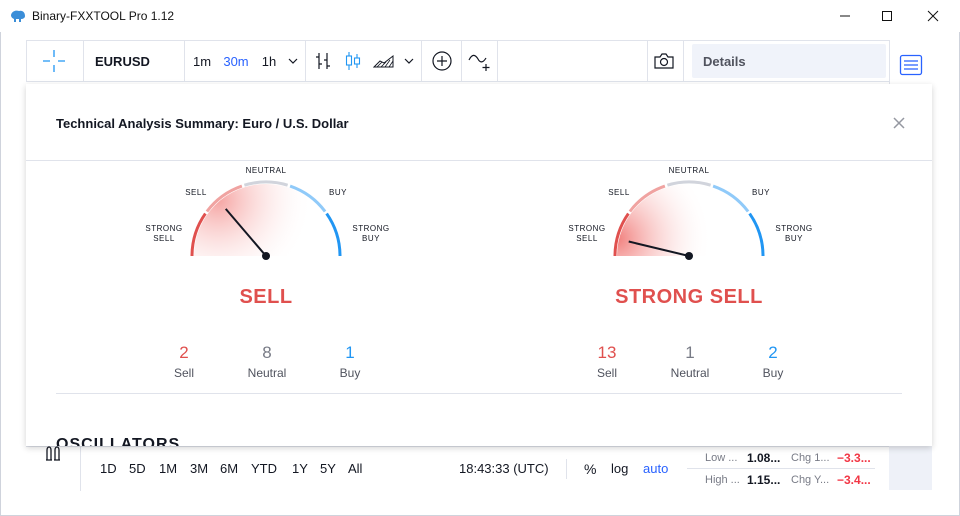 The height and width of the screenshot is (516, 960). I want to click on add-circle-icon, so click(442, 61).